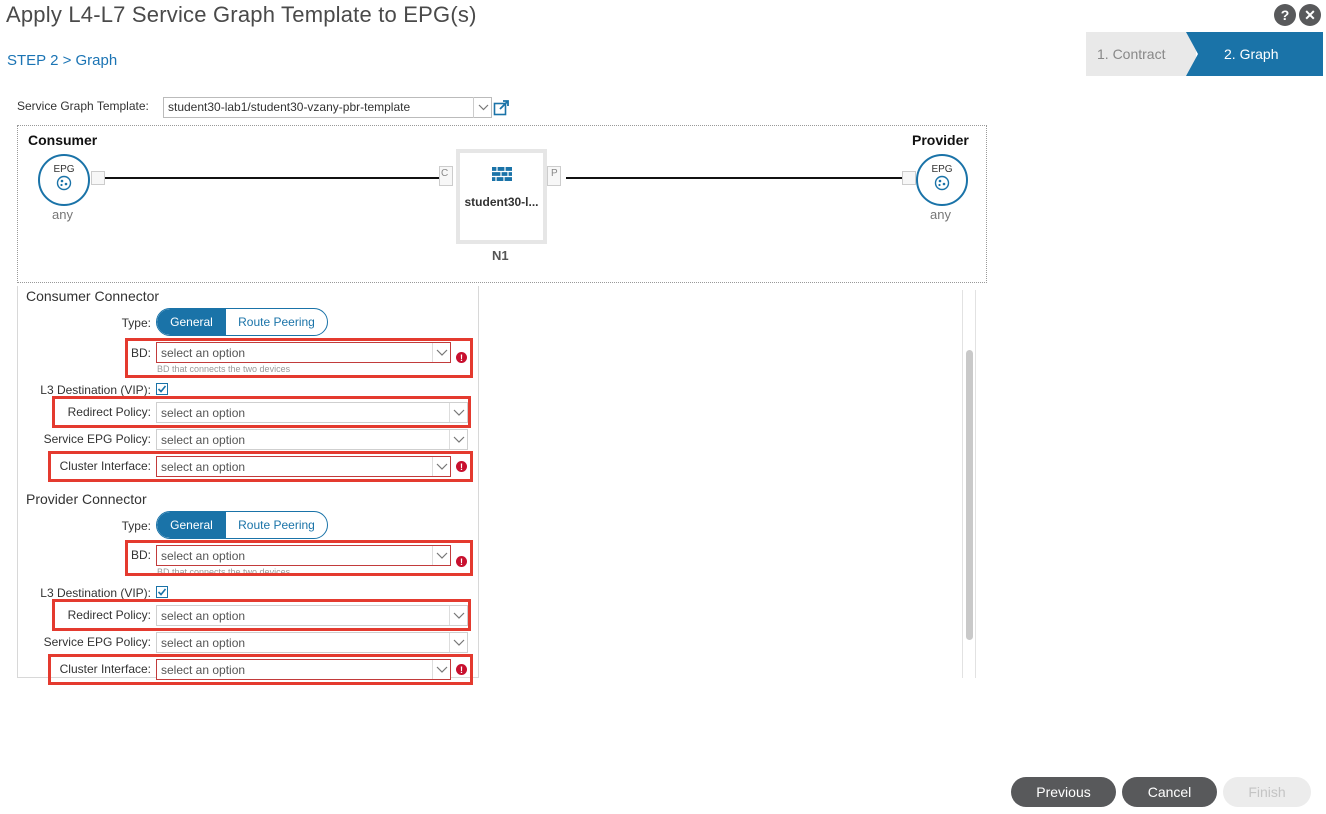 This screenshot has width=1326, height=814. Describe the element at coordinates (1267, 792) in the screenshot. I see `finish-button: Finish` at that location.